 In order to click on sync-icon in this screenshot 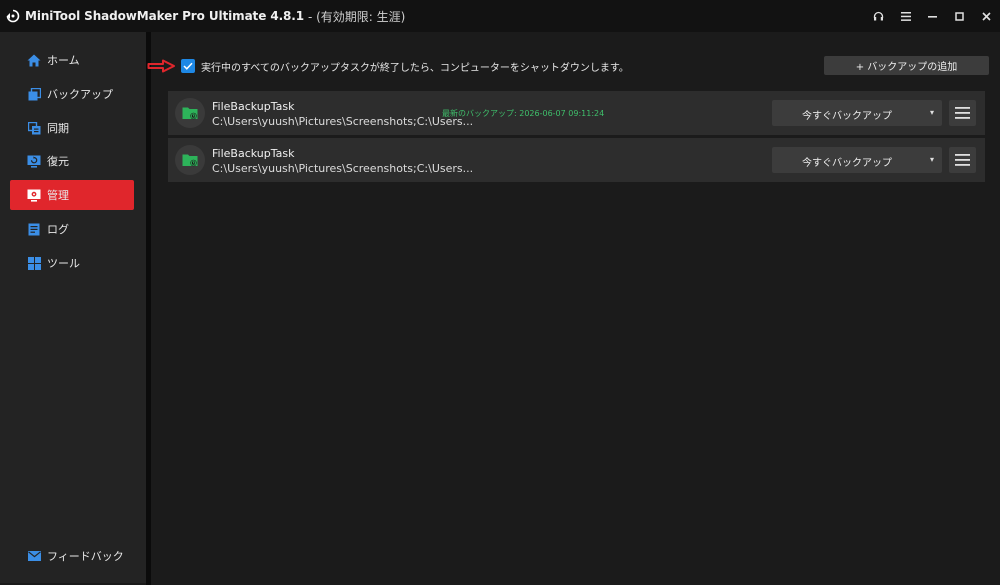, I will do `click(34, 128)`.